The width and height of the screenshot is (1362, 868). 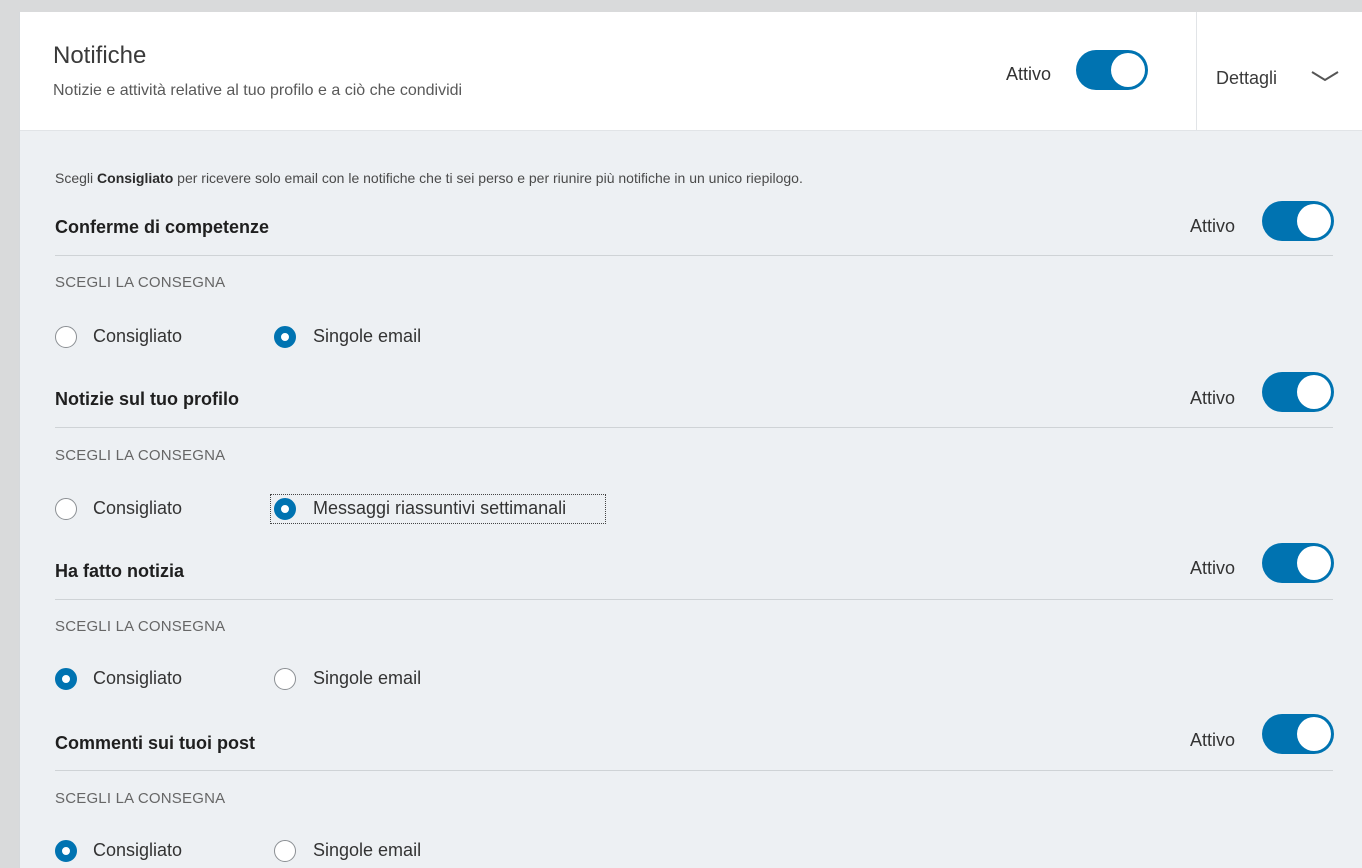 I want to click on chevron-down-icon, so click(x=1325, y=76).